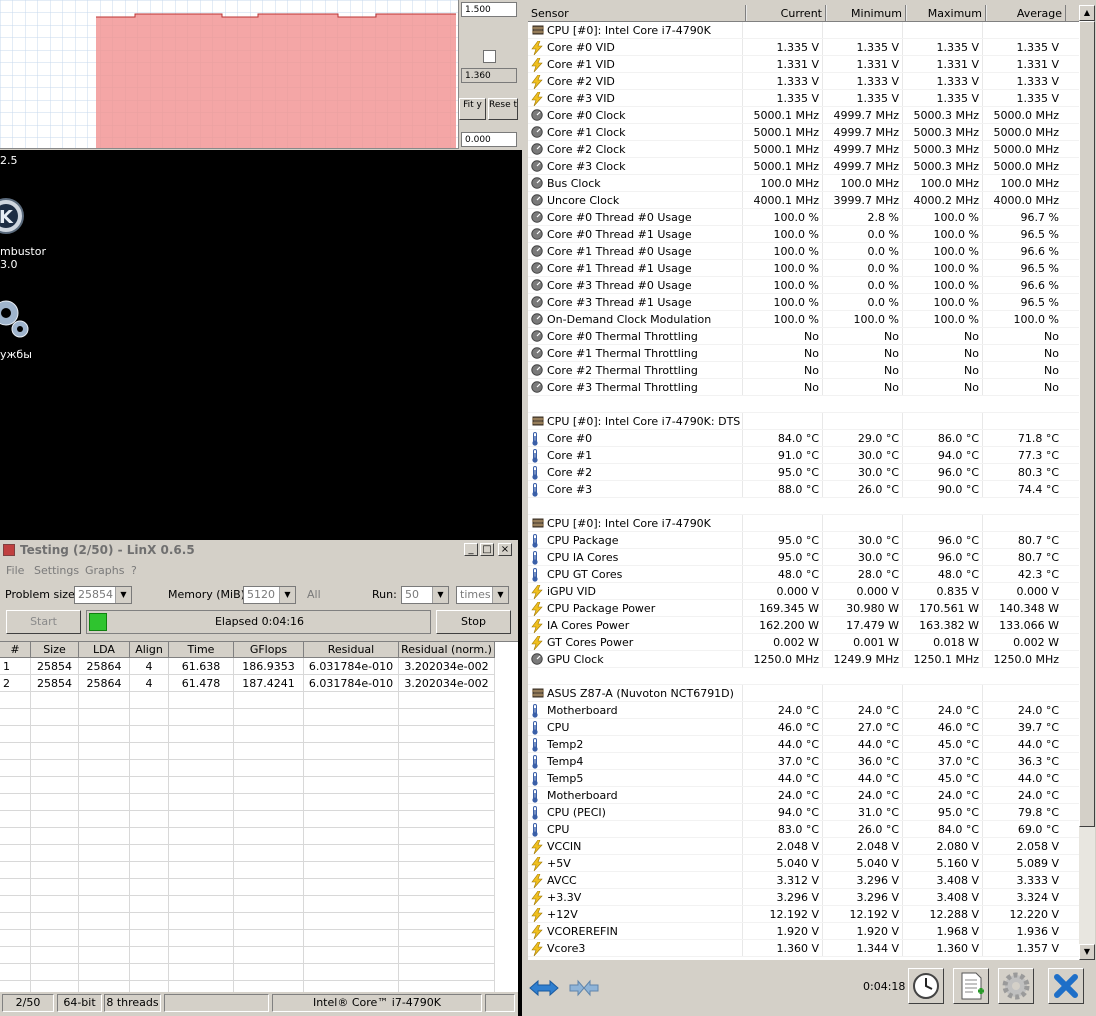 This screenshot has width=1096, height=1016. Describe the element at coordinates (803, 574) in the screenshot. I see `sensor-row: CPU GT Cores 48.0 °C 28.0 °C 48.0 °C 42.3 °C` at that location.